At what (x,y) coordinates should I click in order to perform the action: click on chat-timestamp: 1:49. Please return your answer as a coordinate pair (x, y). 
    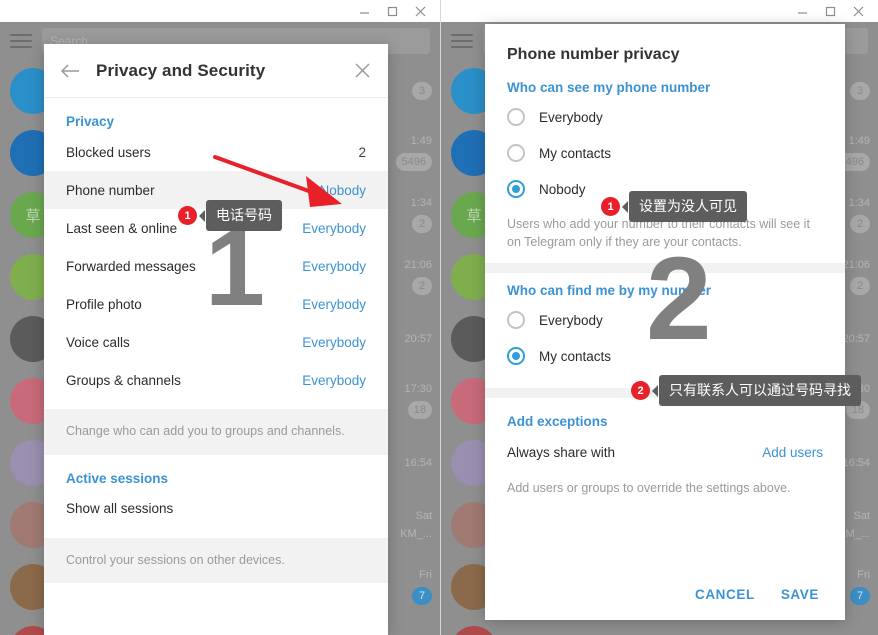
    Looking at the image, I should click on (859, 141).